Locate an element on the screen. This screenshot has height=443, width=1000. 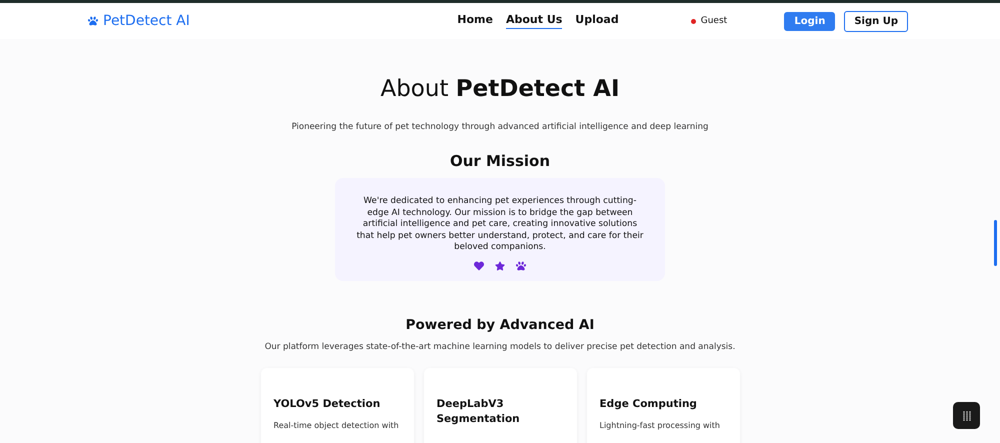
feature-title: DeepLabV3 Segmentation is located at coordinates (478, 412).